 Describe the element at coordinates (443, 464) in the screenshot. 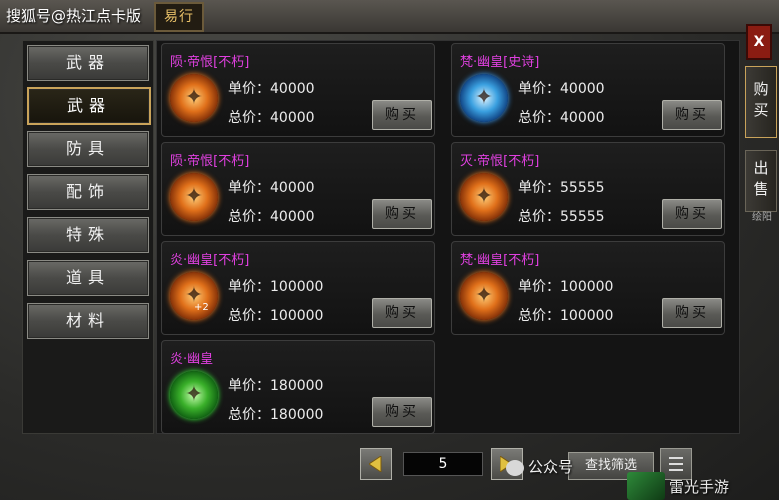

I see `page-number: 5` at that location.